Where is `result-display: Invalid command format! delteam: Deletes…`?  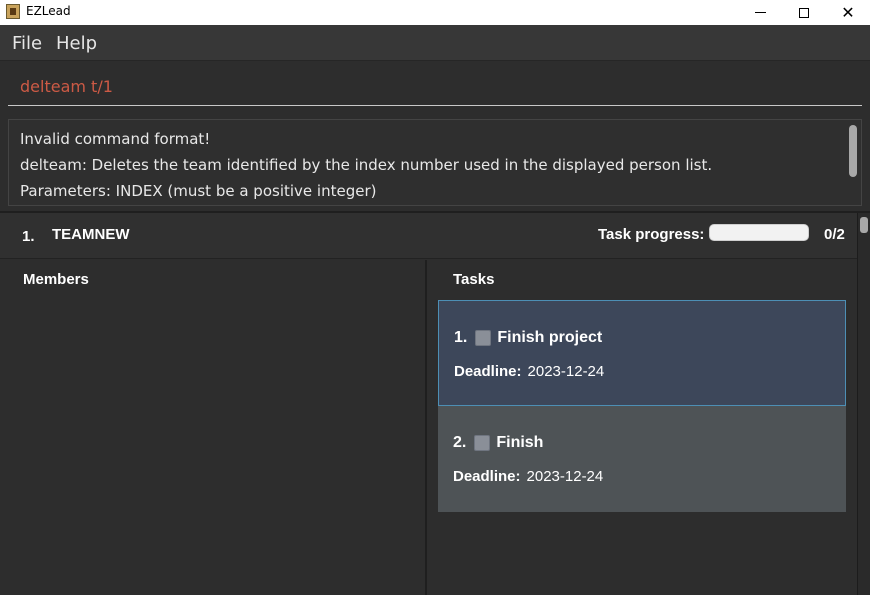 result-display: Invalid command format! delteam: Deletes… is located at coordinates (435, 162).